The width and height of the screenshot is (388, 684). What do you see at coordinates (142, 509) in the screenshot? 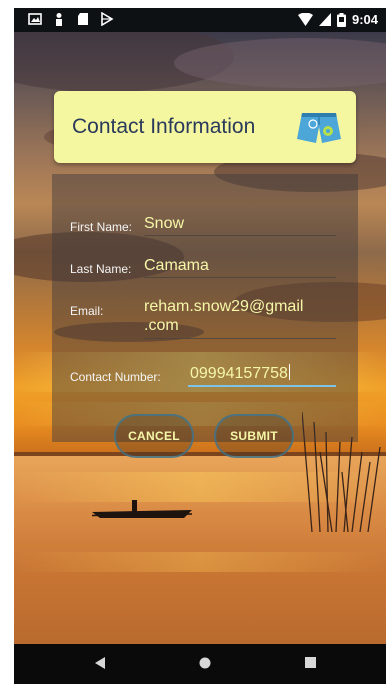
I see `boat-silhouette` at bounding box center [142, 509].